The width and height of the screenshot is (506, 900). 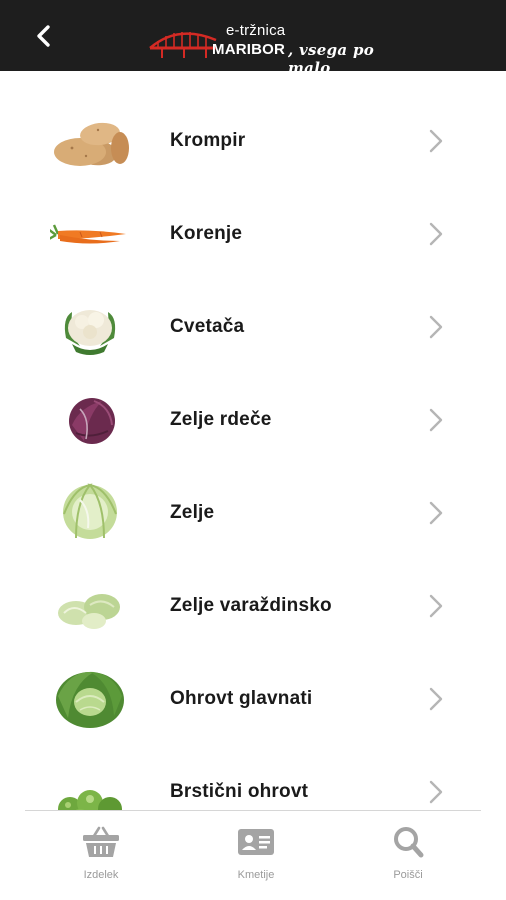 I want to click on potato-icon, so click(x=91, y=144).